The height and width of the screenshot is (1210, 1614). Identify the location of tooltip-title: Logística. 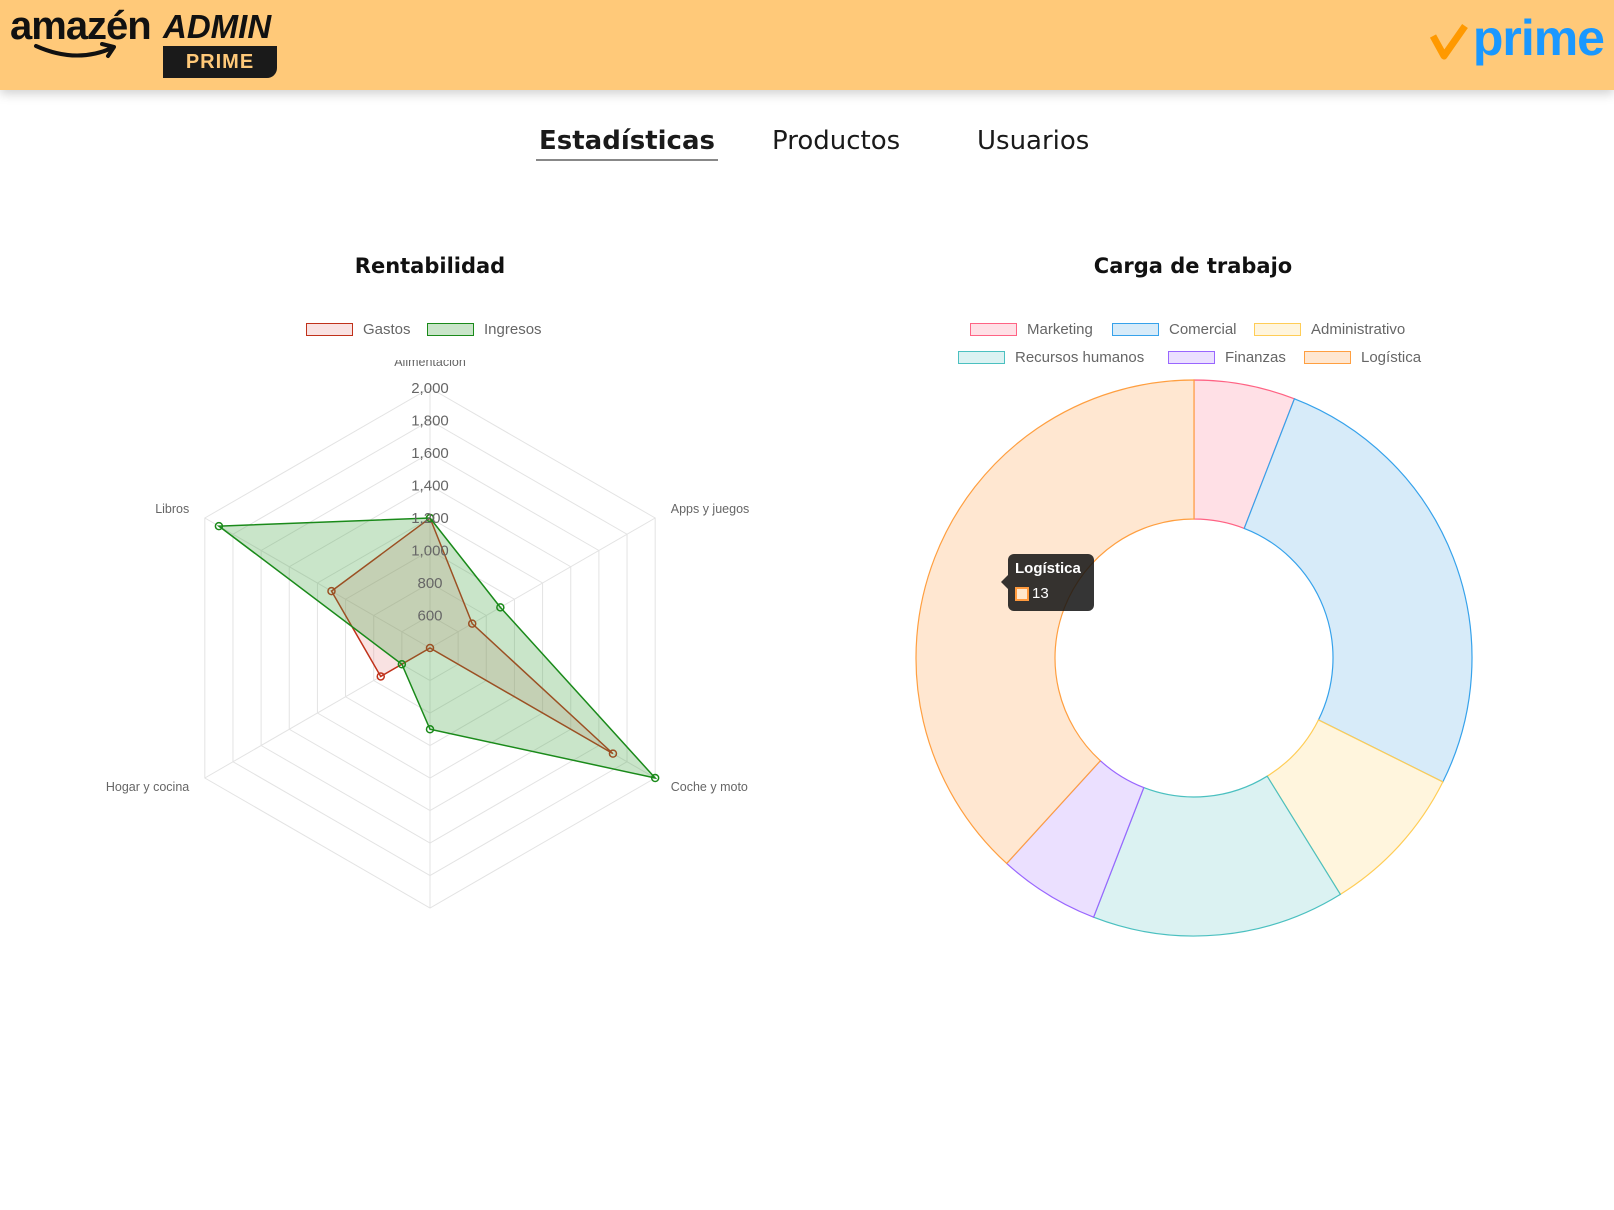
(1048, 568).